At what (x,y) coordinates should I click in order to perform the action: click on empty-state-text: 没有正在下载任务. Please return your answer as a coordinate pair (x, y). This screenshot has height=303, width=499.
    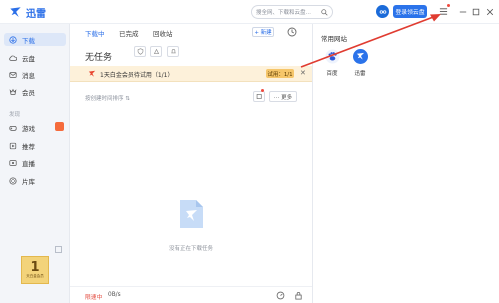
    Looking at the image, I should click on (190, 249).